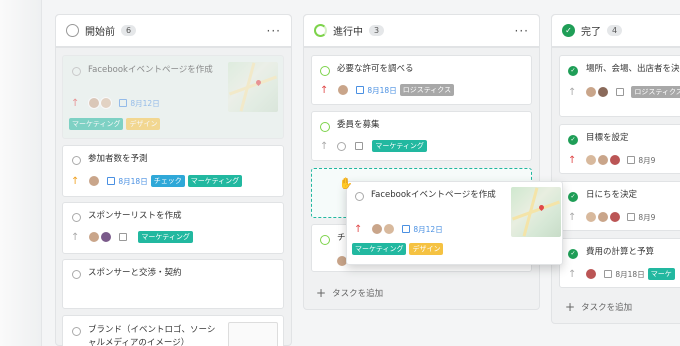  Describe the element at coordinates (421, 136) in the screenshot. I see `task-card: 委員を募集 ↑ マーケティング` at that location.